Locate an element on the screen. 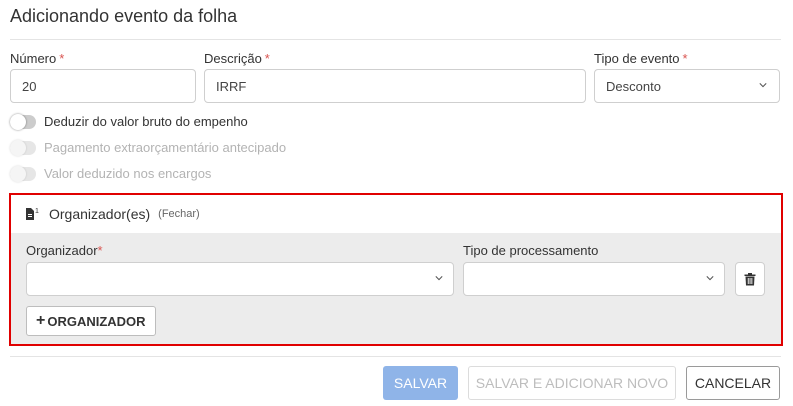  delete-organizador-button is located at coordinates (750, 279).